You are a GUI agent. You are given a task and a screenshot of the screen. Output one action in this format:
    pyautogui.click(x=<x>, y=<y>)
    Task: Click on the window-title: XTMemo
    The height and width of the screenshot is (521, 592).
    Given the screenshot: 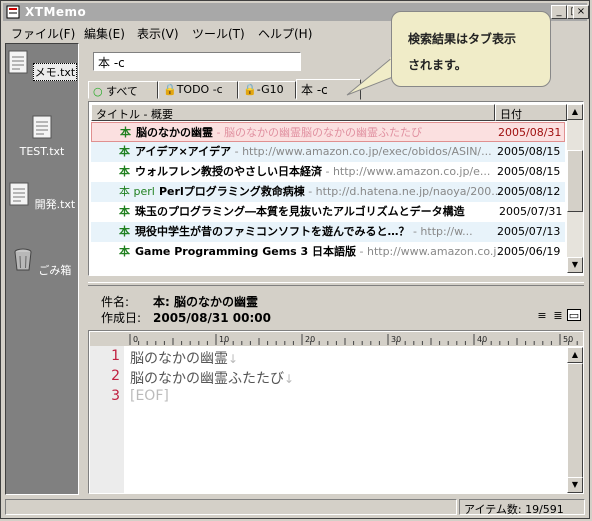 What is the action you would take?
    pyautogui.click(x=56, y=12)
    